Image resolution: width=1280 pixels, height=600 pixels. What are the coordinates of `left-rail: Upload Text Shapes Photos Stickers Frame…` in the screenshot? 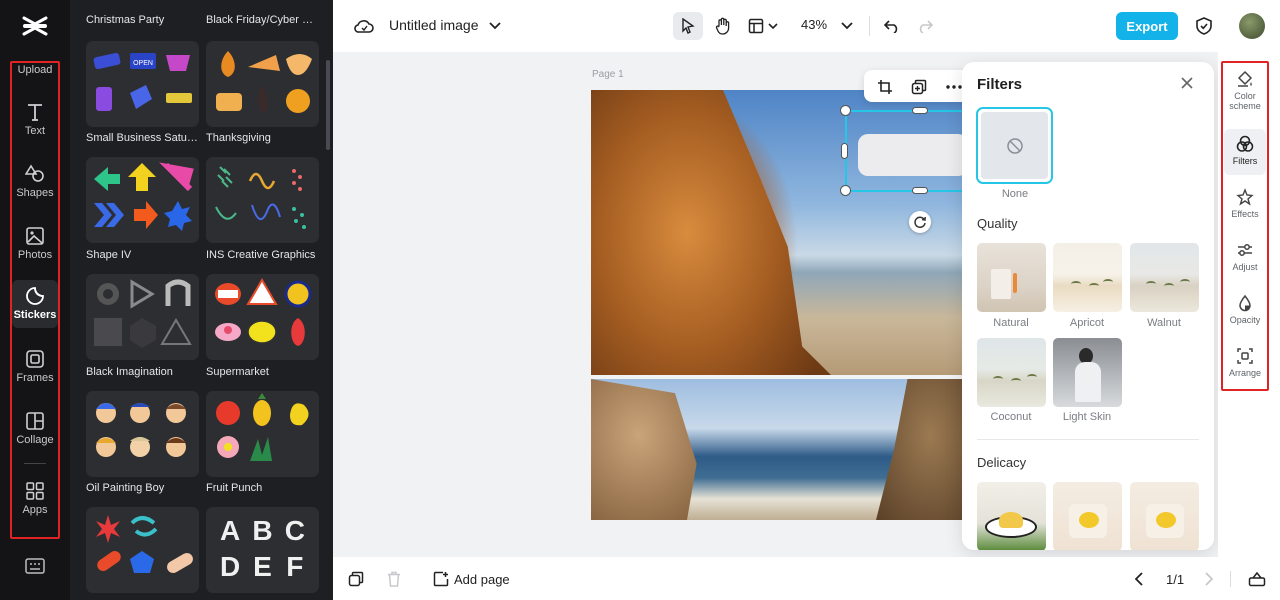 It's located at (35, 300).